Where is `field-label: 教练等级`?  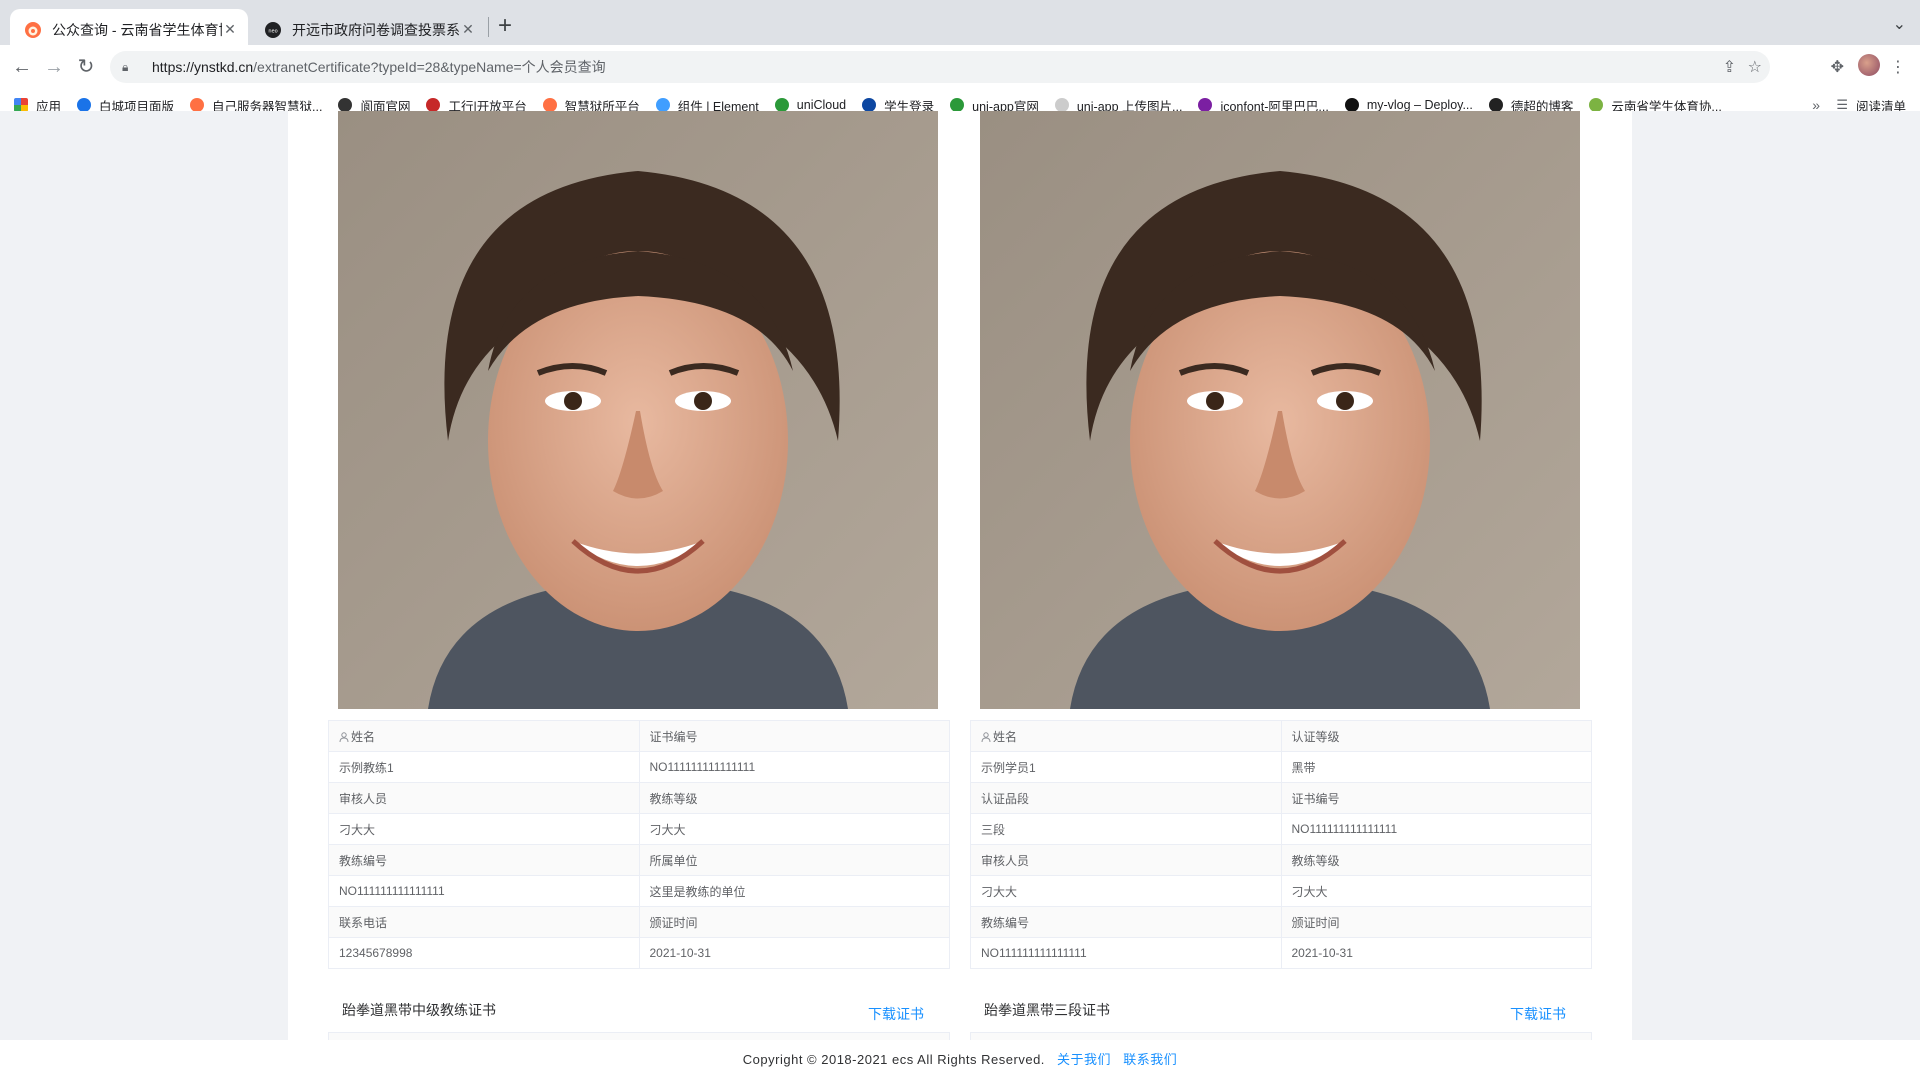 field-label: 教练等级 is located at coordinates (1436, 860).